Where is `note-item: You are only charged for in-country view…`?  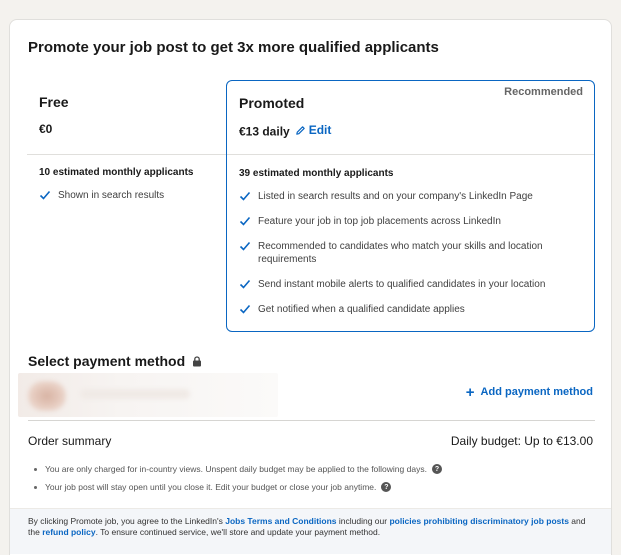 note-item: You are only charged for in-country view… is located at coordinates (238, 469).